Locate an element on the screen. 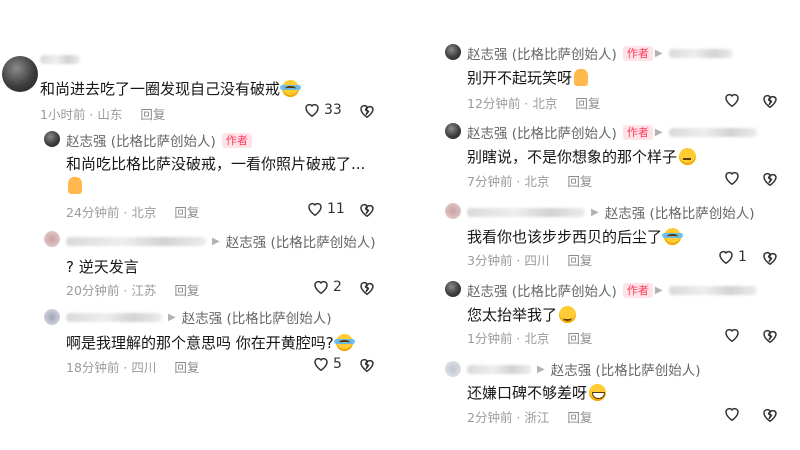 The image size is (800, 450). like-button: 5 is located at coordinates (327, 363).